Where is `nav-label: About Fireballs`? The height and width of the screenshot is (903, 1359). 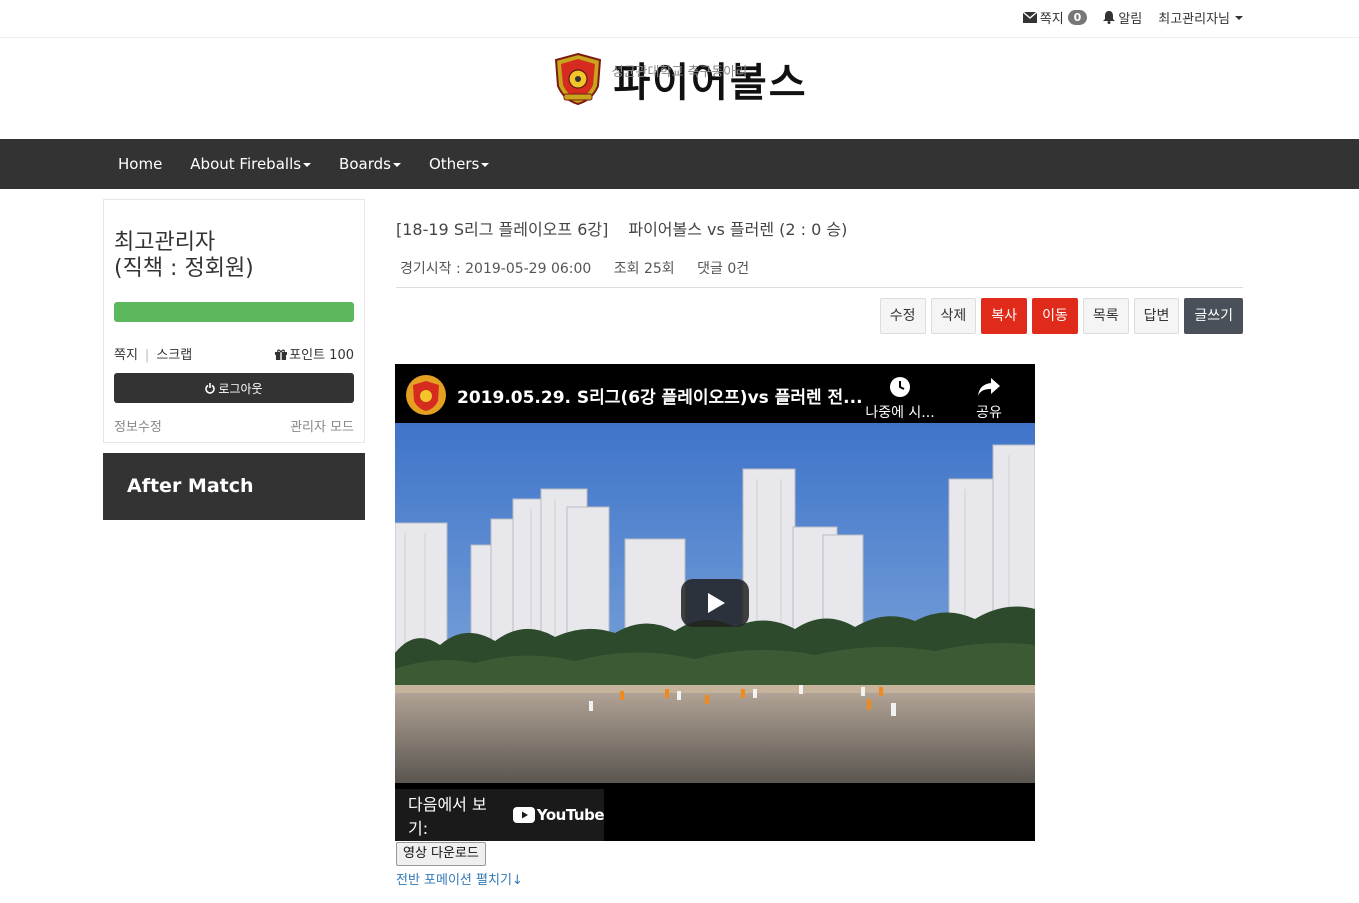
nav-label: About Fireballs is located at coordinates (246, 164).